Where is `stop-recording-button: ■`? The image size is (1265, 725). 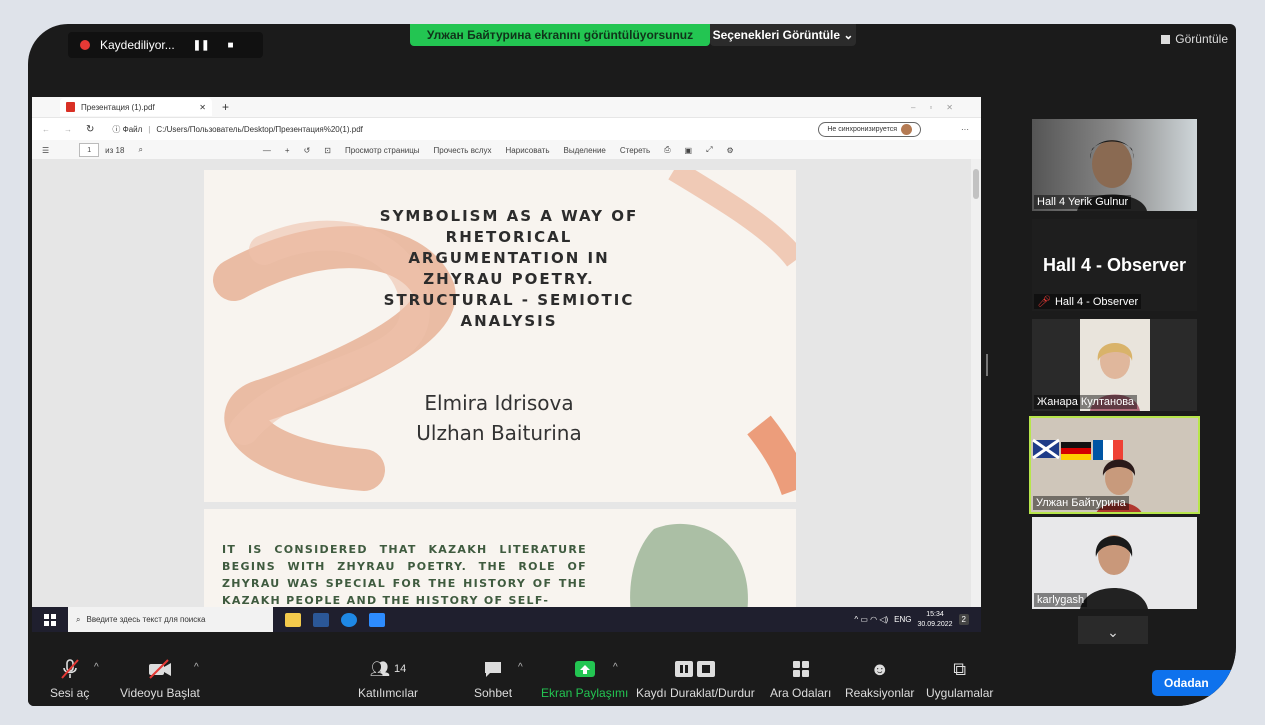
stop-recording-button: ■ is located at coordinates (230, 45).